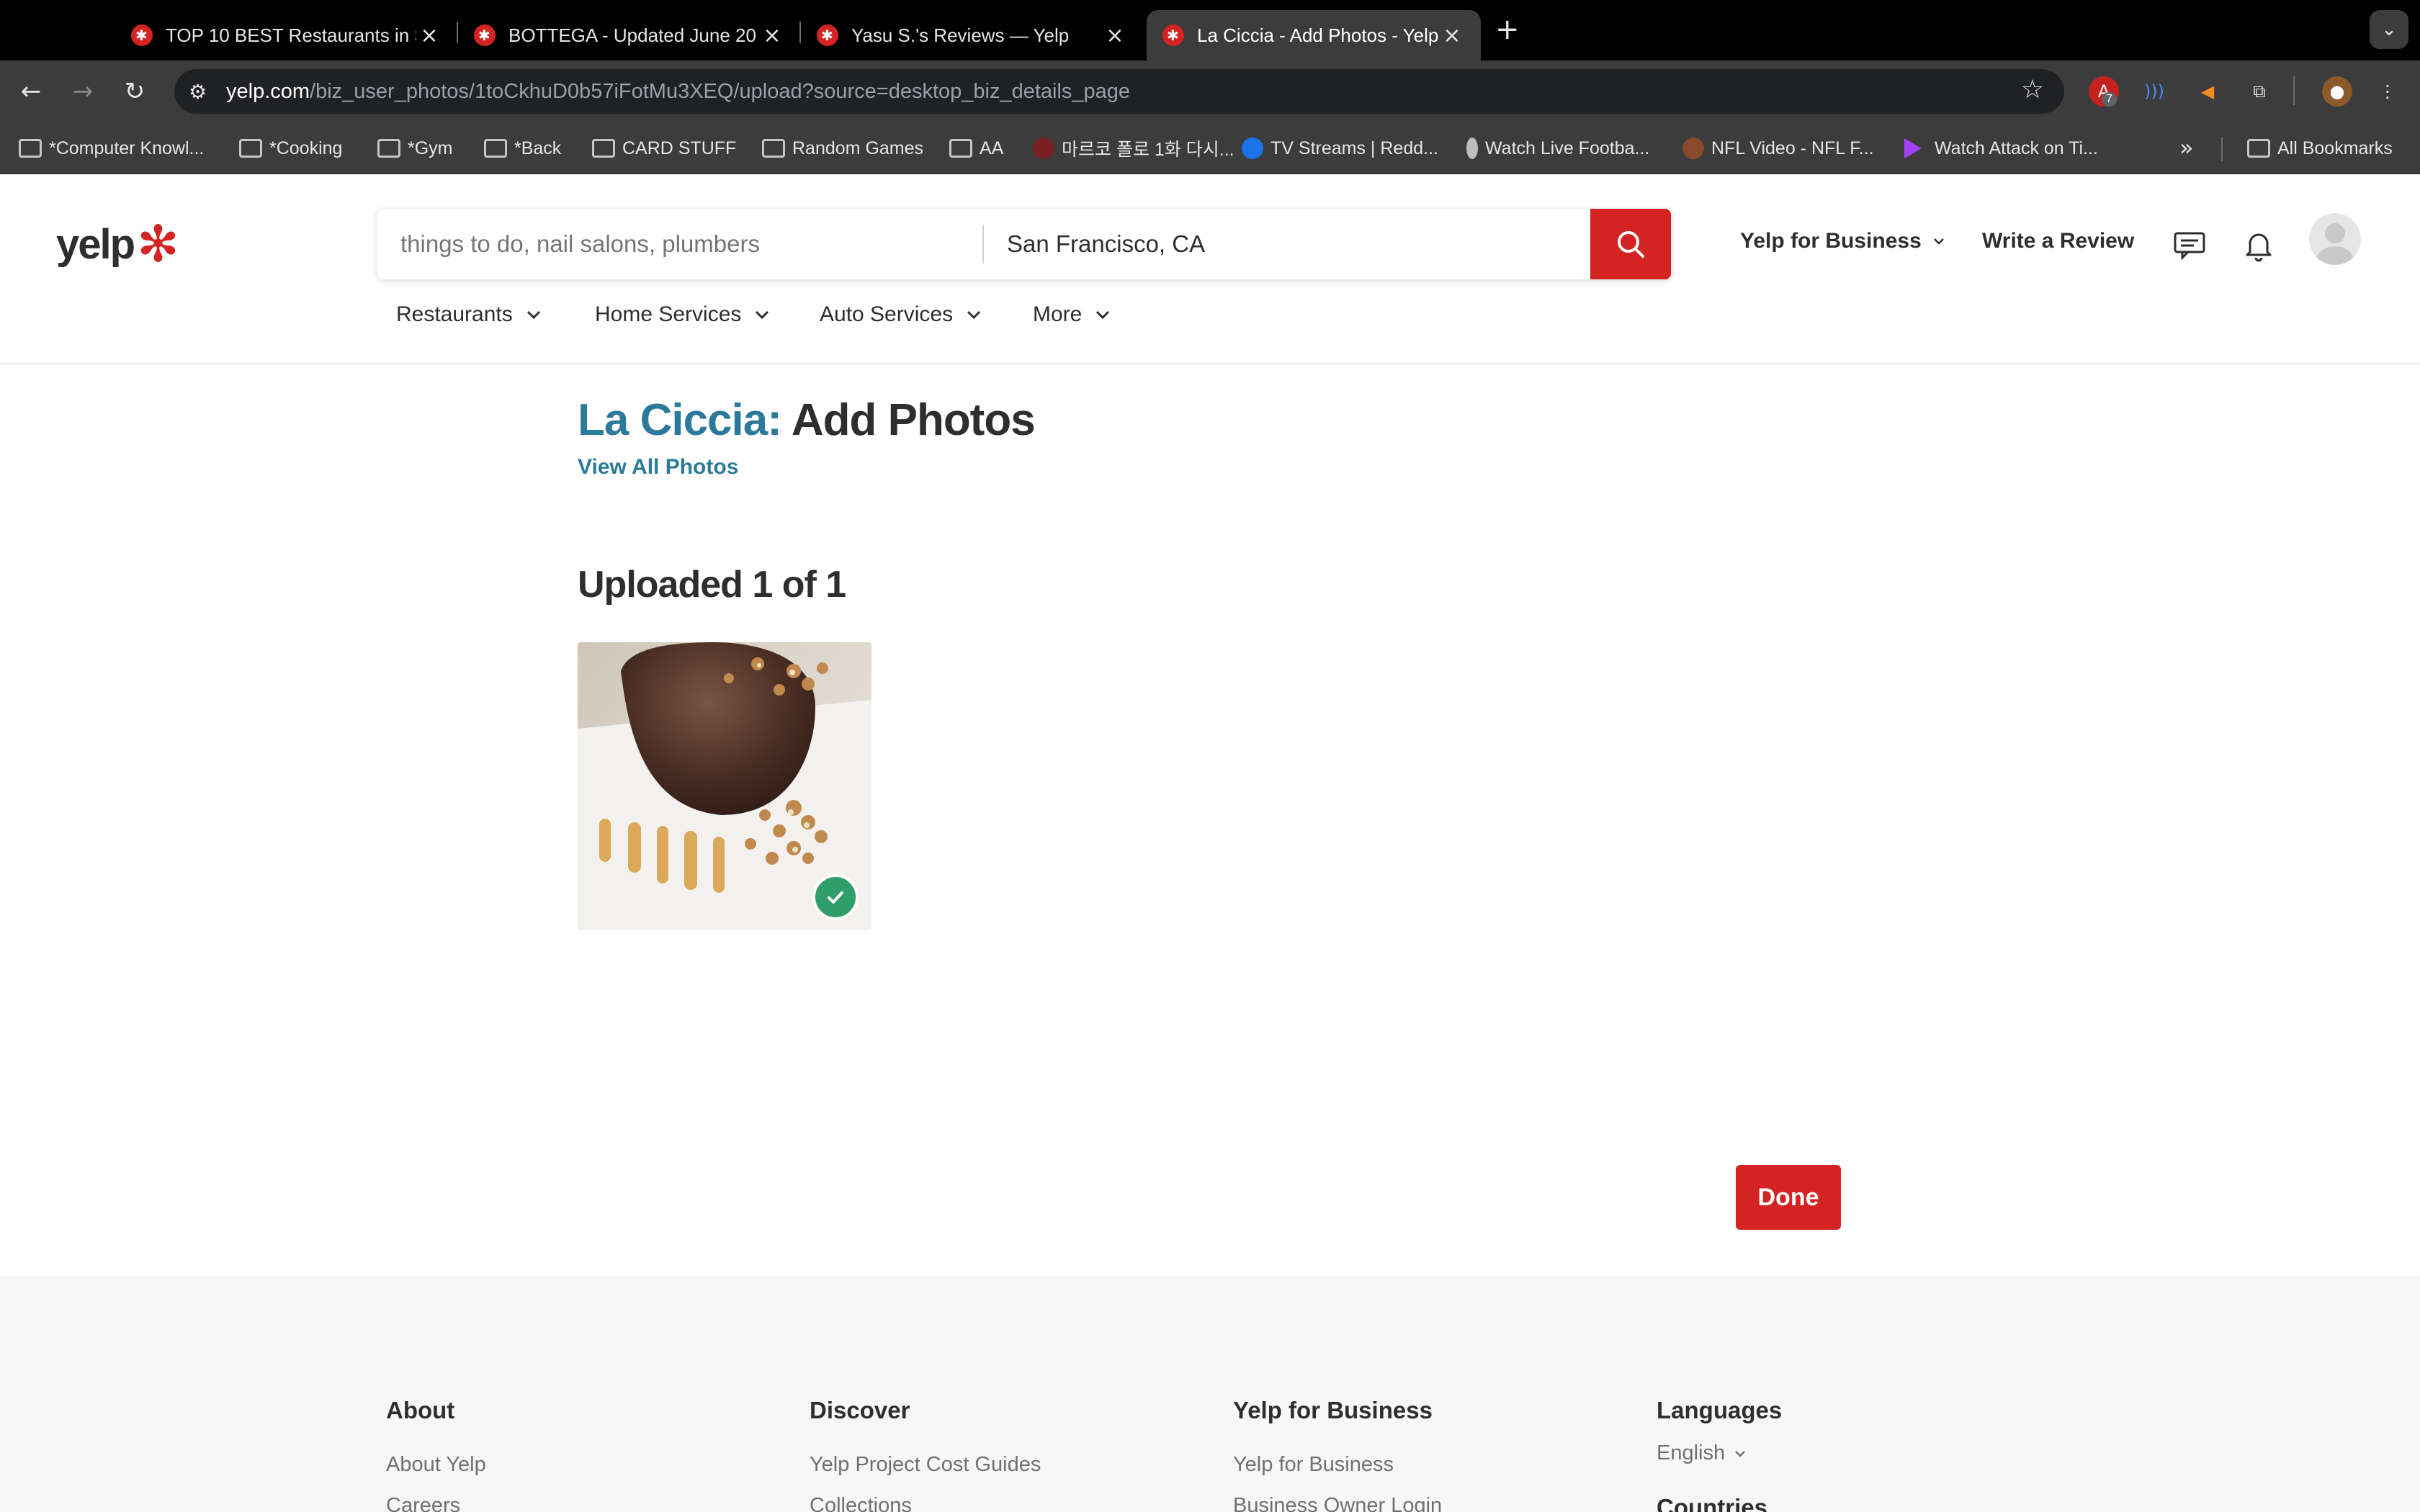 The width and height of the screenshot is (2420, 1512). I want to click on search-button, so click(1630, 244).